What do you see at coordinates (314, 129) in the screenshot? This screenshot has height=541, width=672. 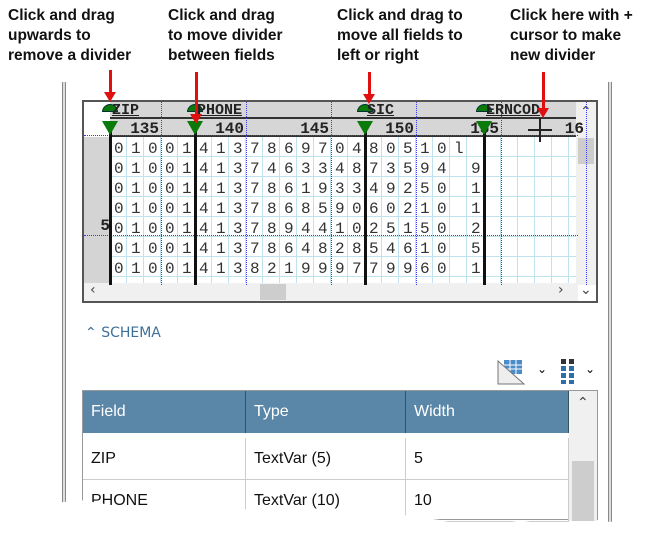 I see `ruler-label: 145` at bounding box center [314, 129].